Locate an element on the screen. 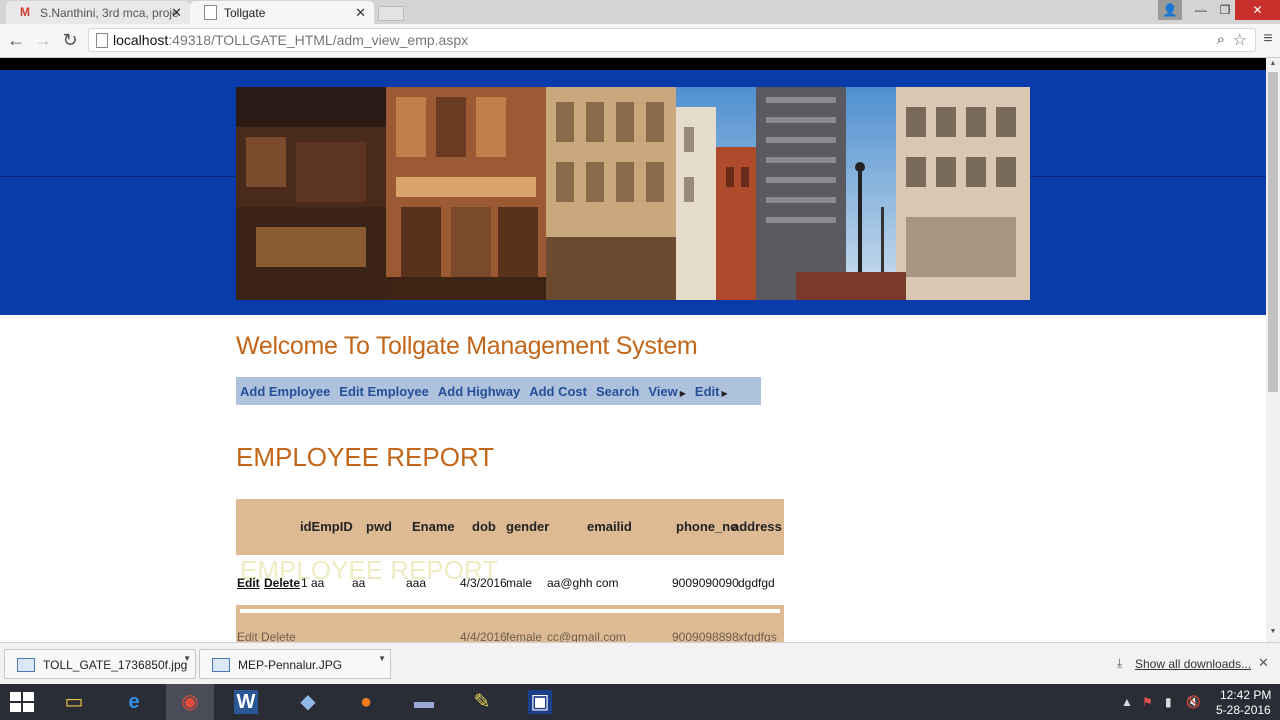 The width and height of the screenshot is (1280, 720). column-header: phone_no is located at coordinates (707, 526).